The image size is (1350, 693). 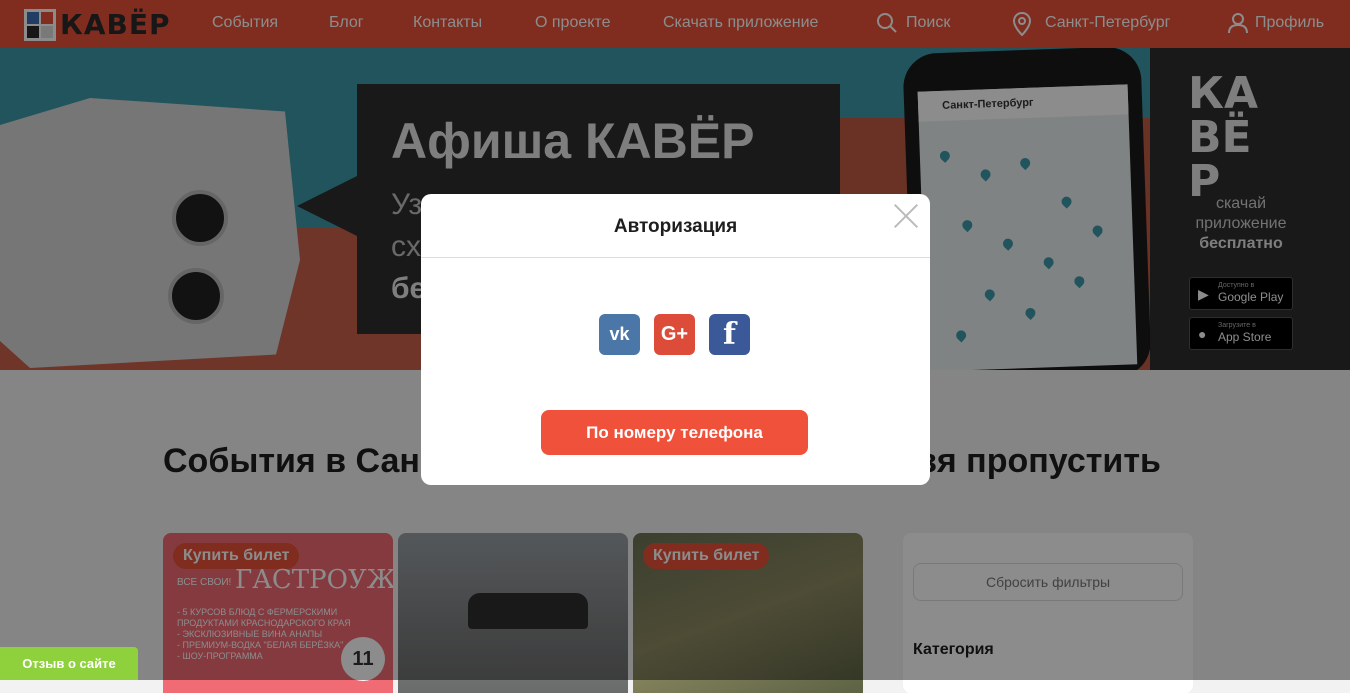 I want to click on modal-divider, so click(x=675, y=257).